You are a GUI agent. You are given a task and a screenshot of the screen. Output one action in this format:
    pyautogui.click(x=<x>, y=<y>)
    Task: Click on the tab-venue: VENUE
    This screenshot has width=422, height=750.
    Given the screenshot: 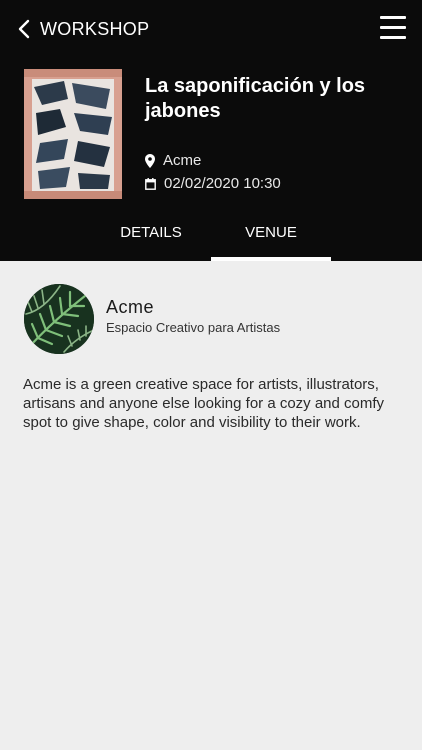 What is the action you would take?
    pyautogui.click(x=271, y=239)
    